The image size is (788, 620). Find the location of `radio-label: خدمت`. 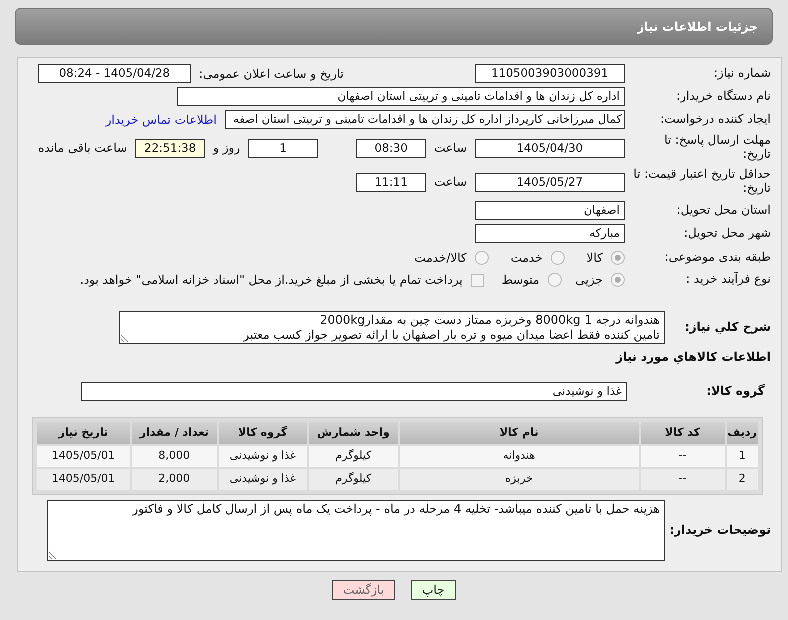

radio-label: خدمت is located at coordinates (526, 258).